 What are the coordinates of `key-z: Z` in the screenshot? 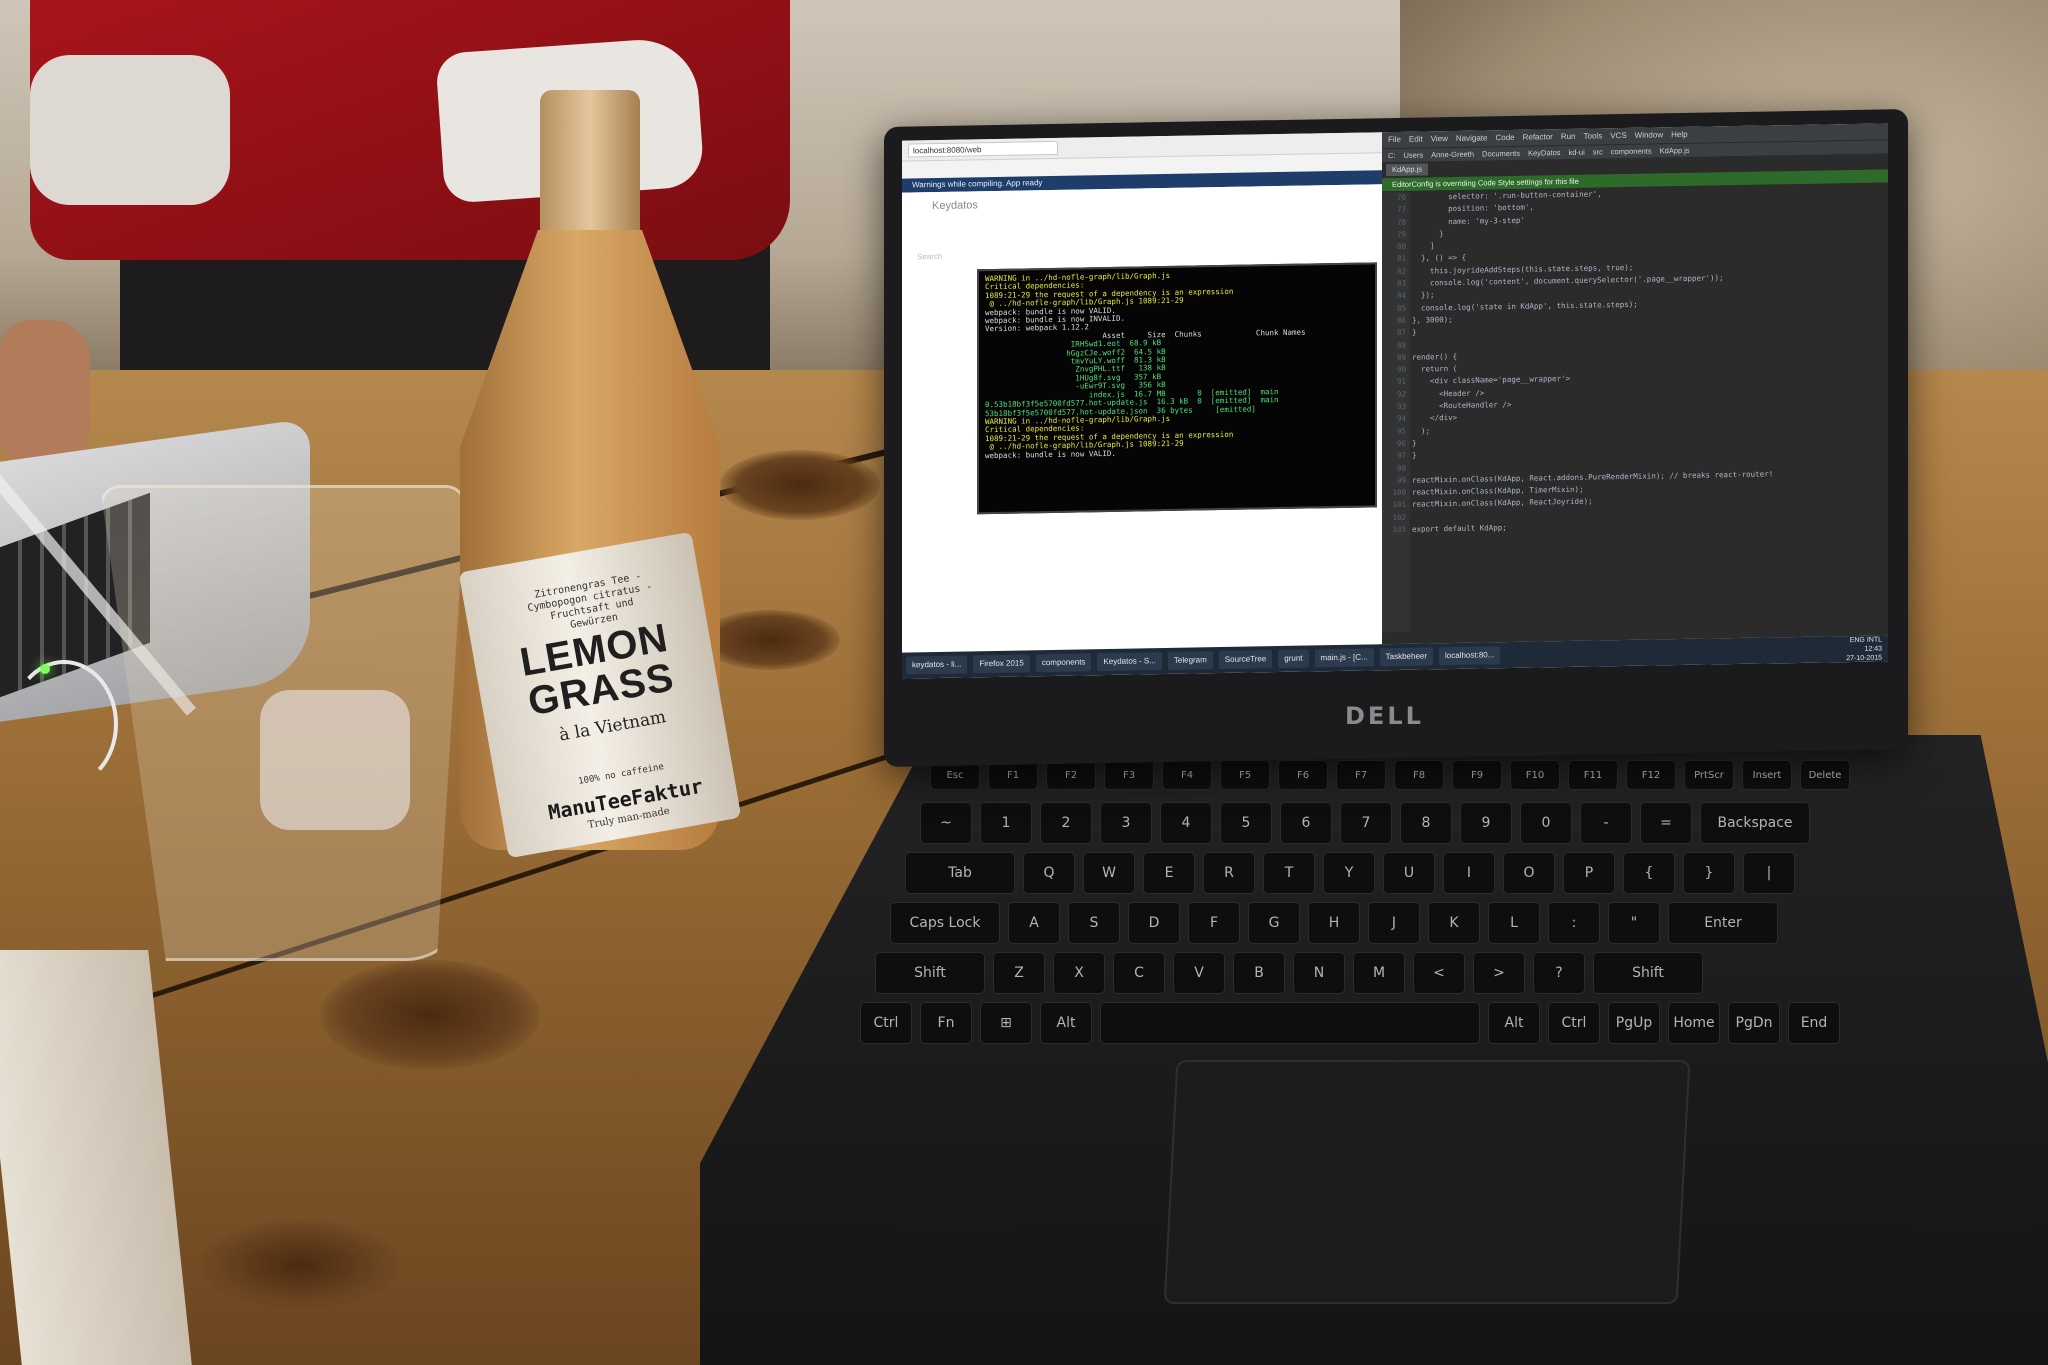 It's located at (1019, 973).